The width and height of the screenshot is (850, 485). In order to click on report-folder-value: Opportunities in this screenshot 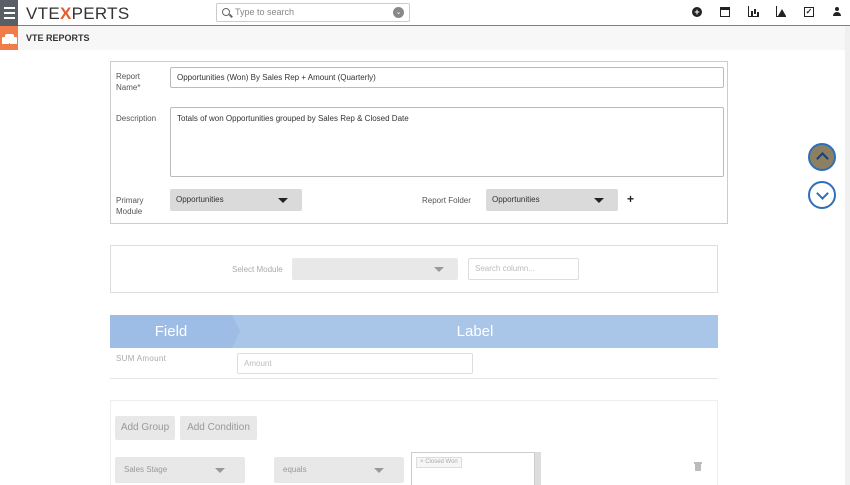, I will do `click(516, 199)`.